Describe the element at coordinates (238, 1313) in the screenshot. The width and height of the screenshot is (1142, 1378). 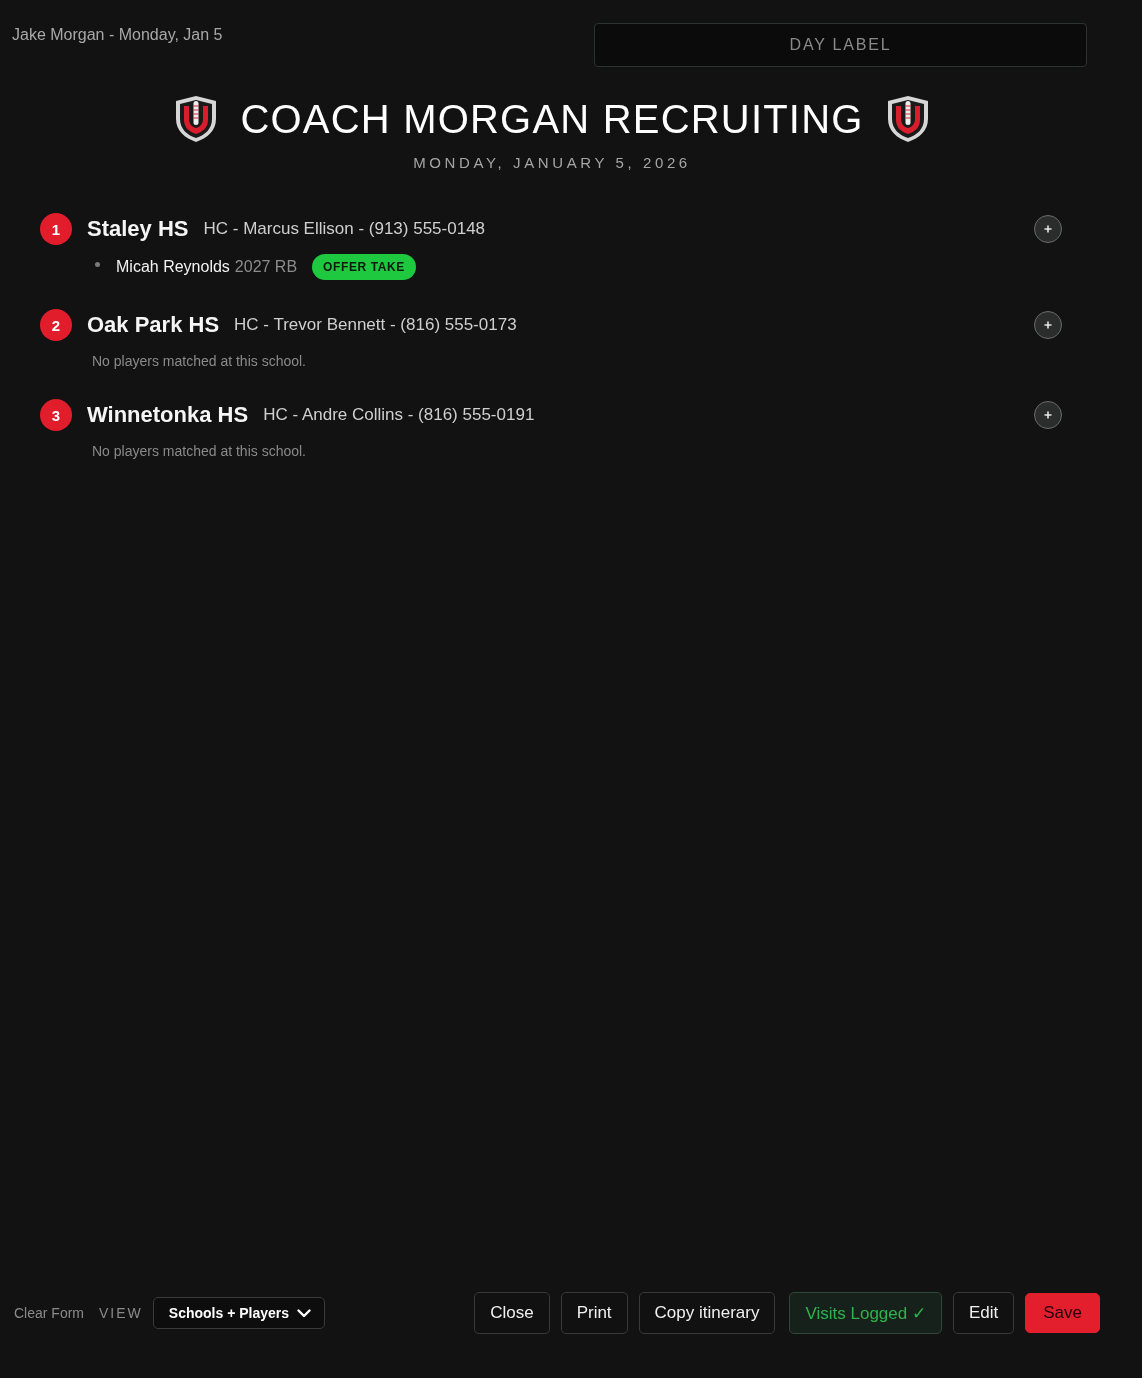
I see `view-select: Schools + Players` at that location.